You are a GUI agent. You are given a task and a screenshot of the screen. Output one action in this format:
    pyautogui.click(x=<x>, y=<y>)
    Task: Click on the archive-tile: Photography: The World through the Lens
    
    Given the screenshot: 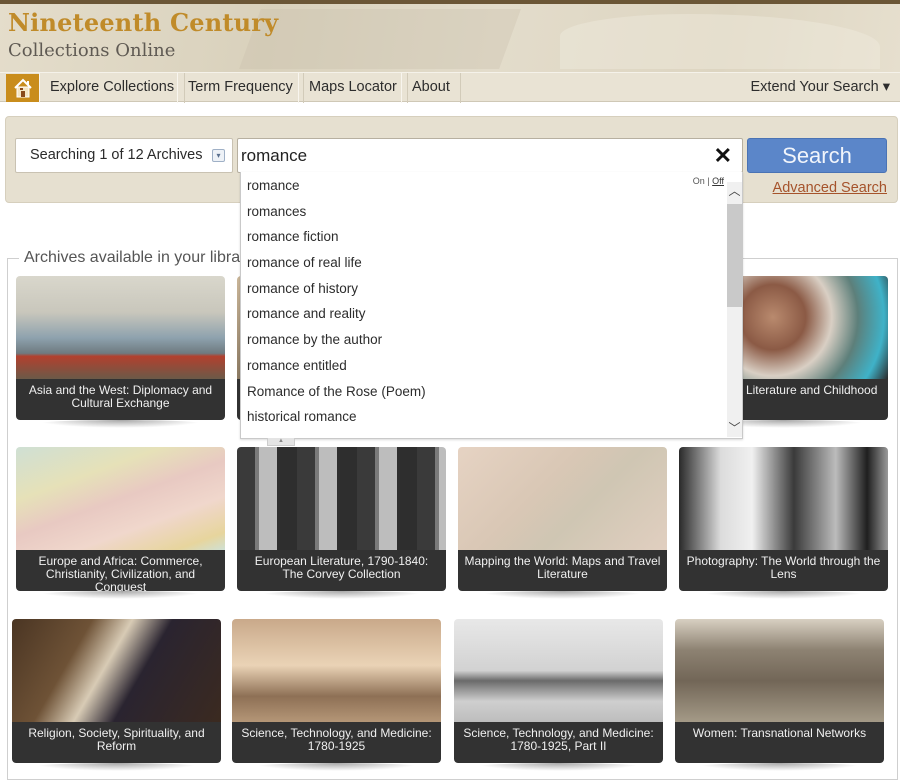 What is the action you would take?
    pyautogui.click(x=783, y=523)
    